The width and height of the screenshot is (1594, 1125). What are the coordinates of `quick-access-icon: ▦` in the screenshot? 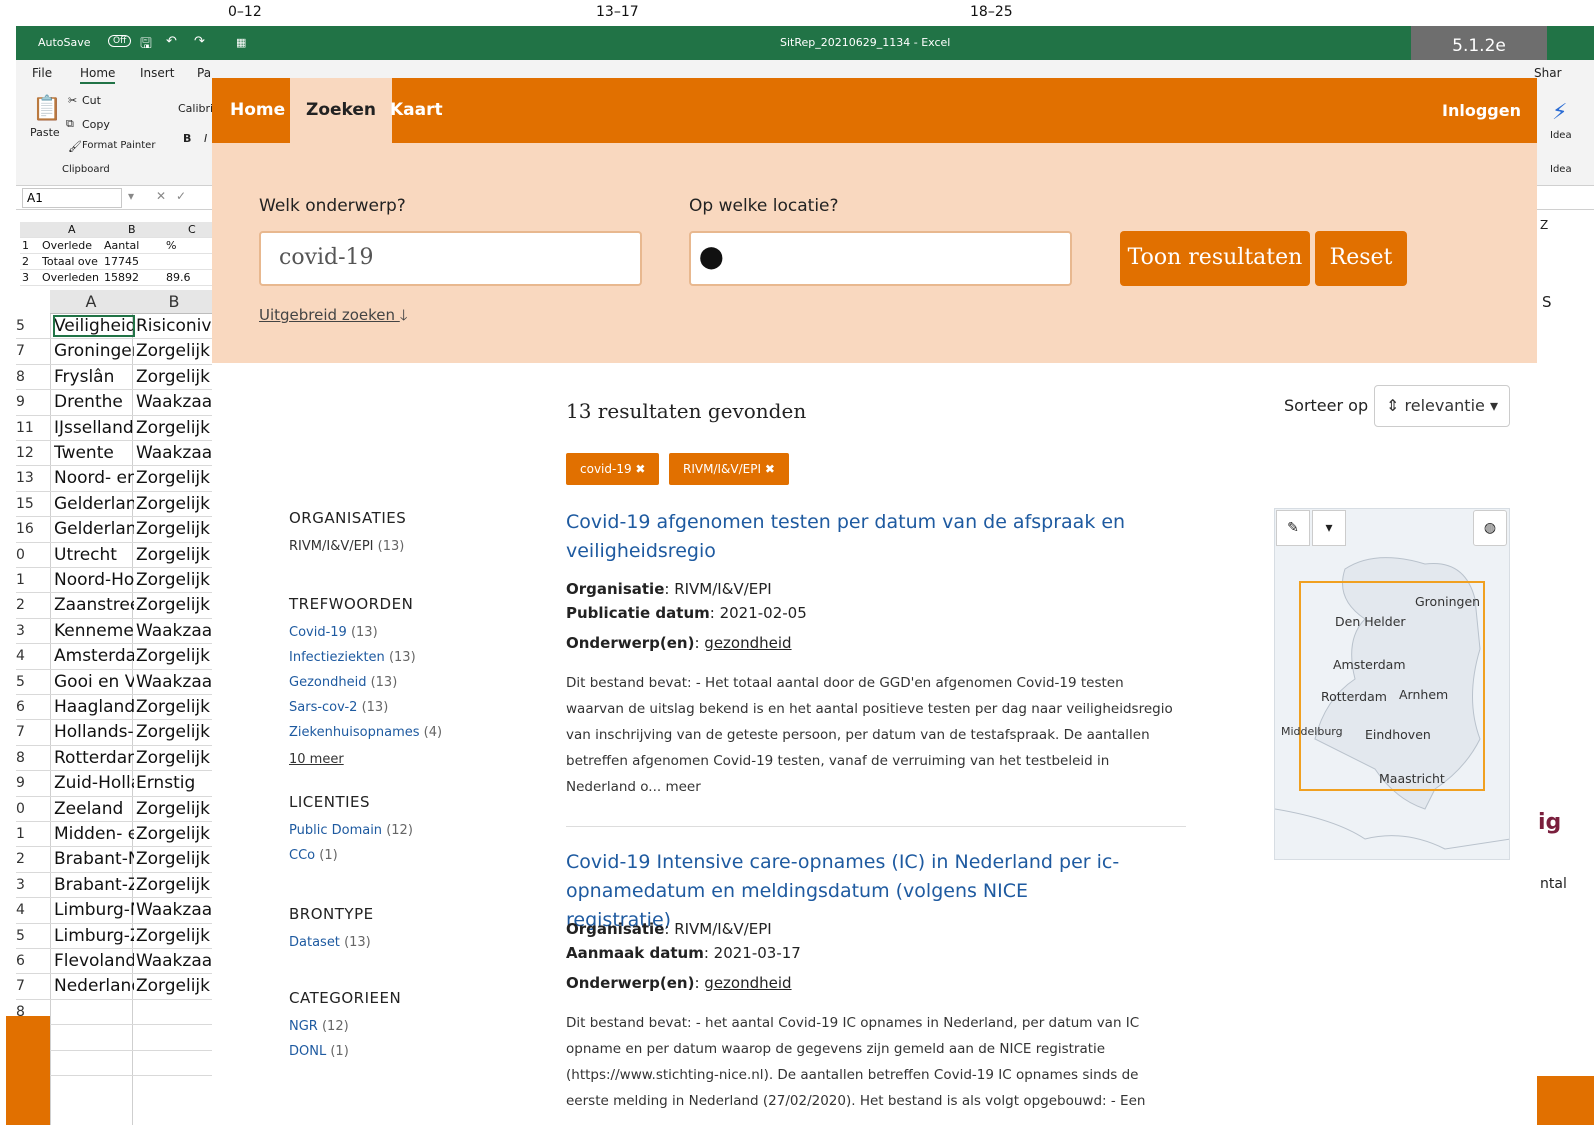 It's located at (241, 42).